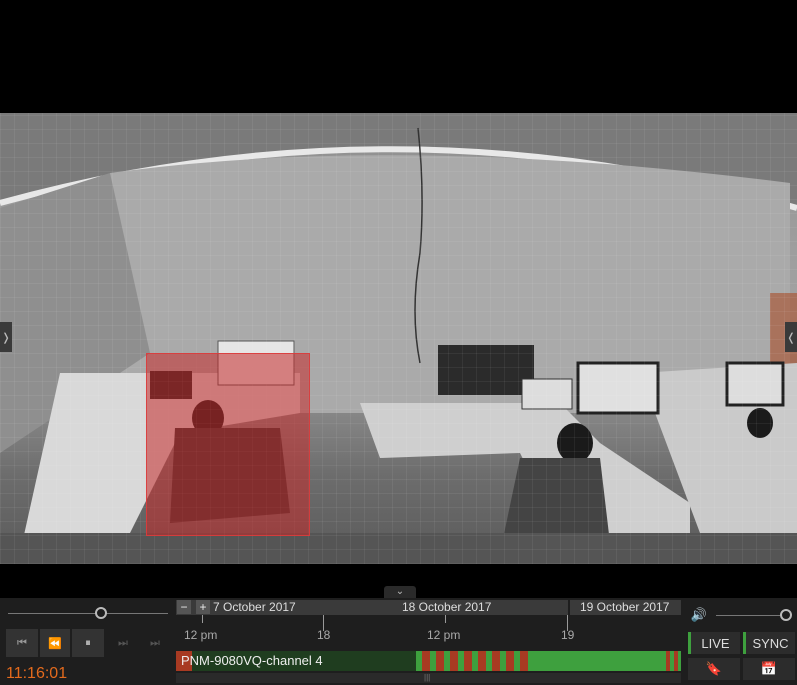 Image resolution: width=797 pixels, height=685 pixels. Describe the element at coordinates (791, 337) in the screenshot. I see `right-panel-toggle: ❬` at that location.